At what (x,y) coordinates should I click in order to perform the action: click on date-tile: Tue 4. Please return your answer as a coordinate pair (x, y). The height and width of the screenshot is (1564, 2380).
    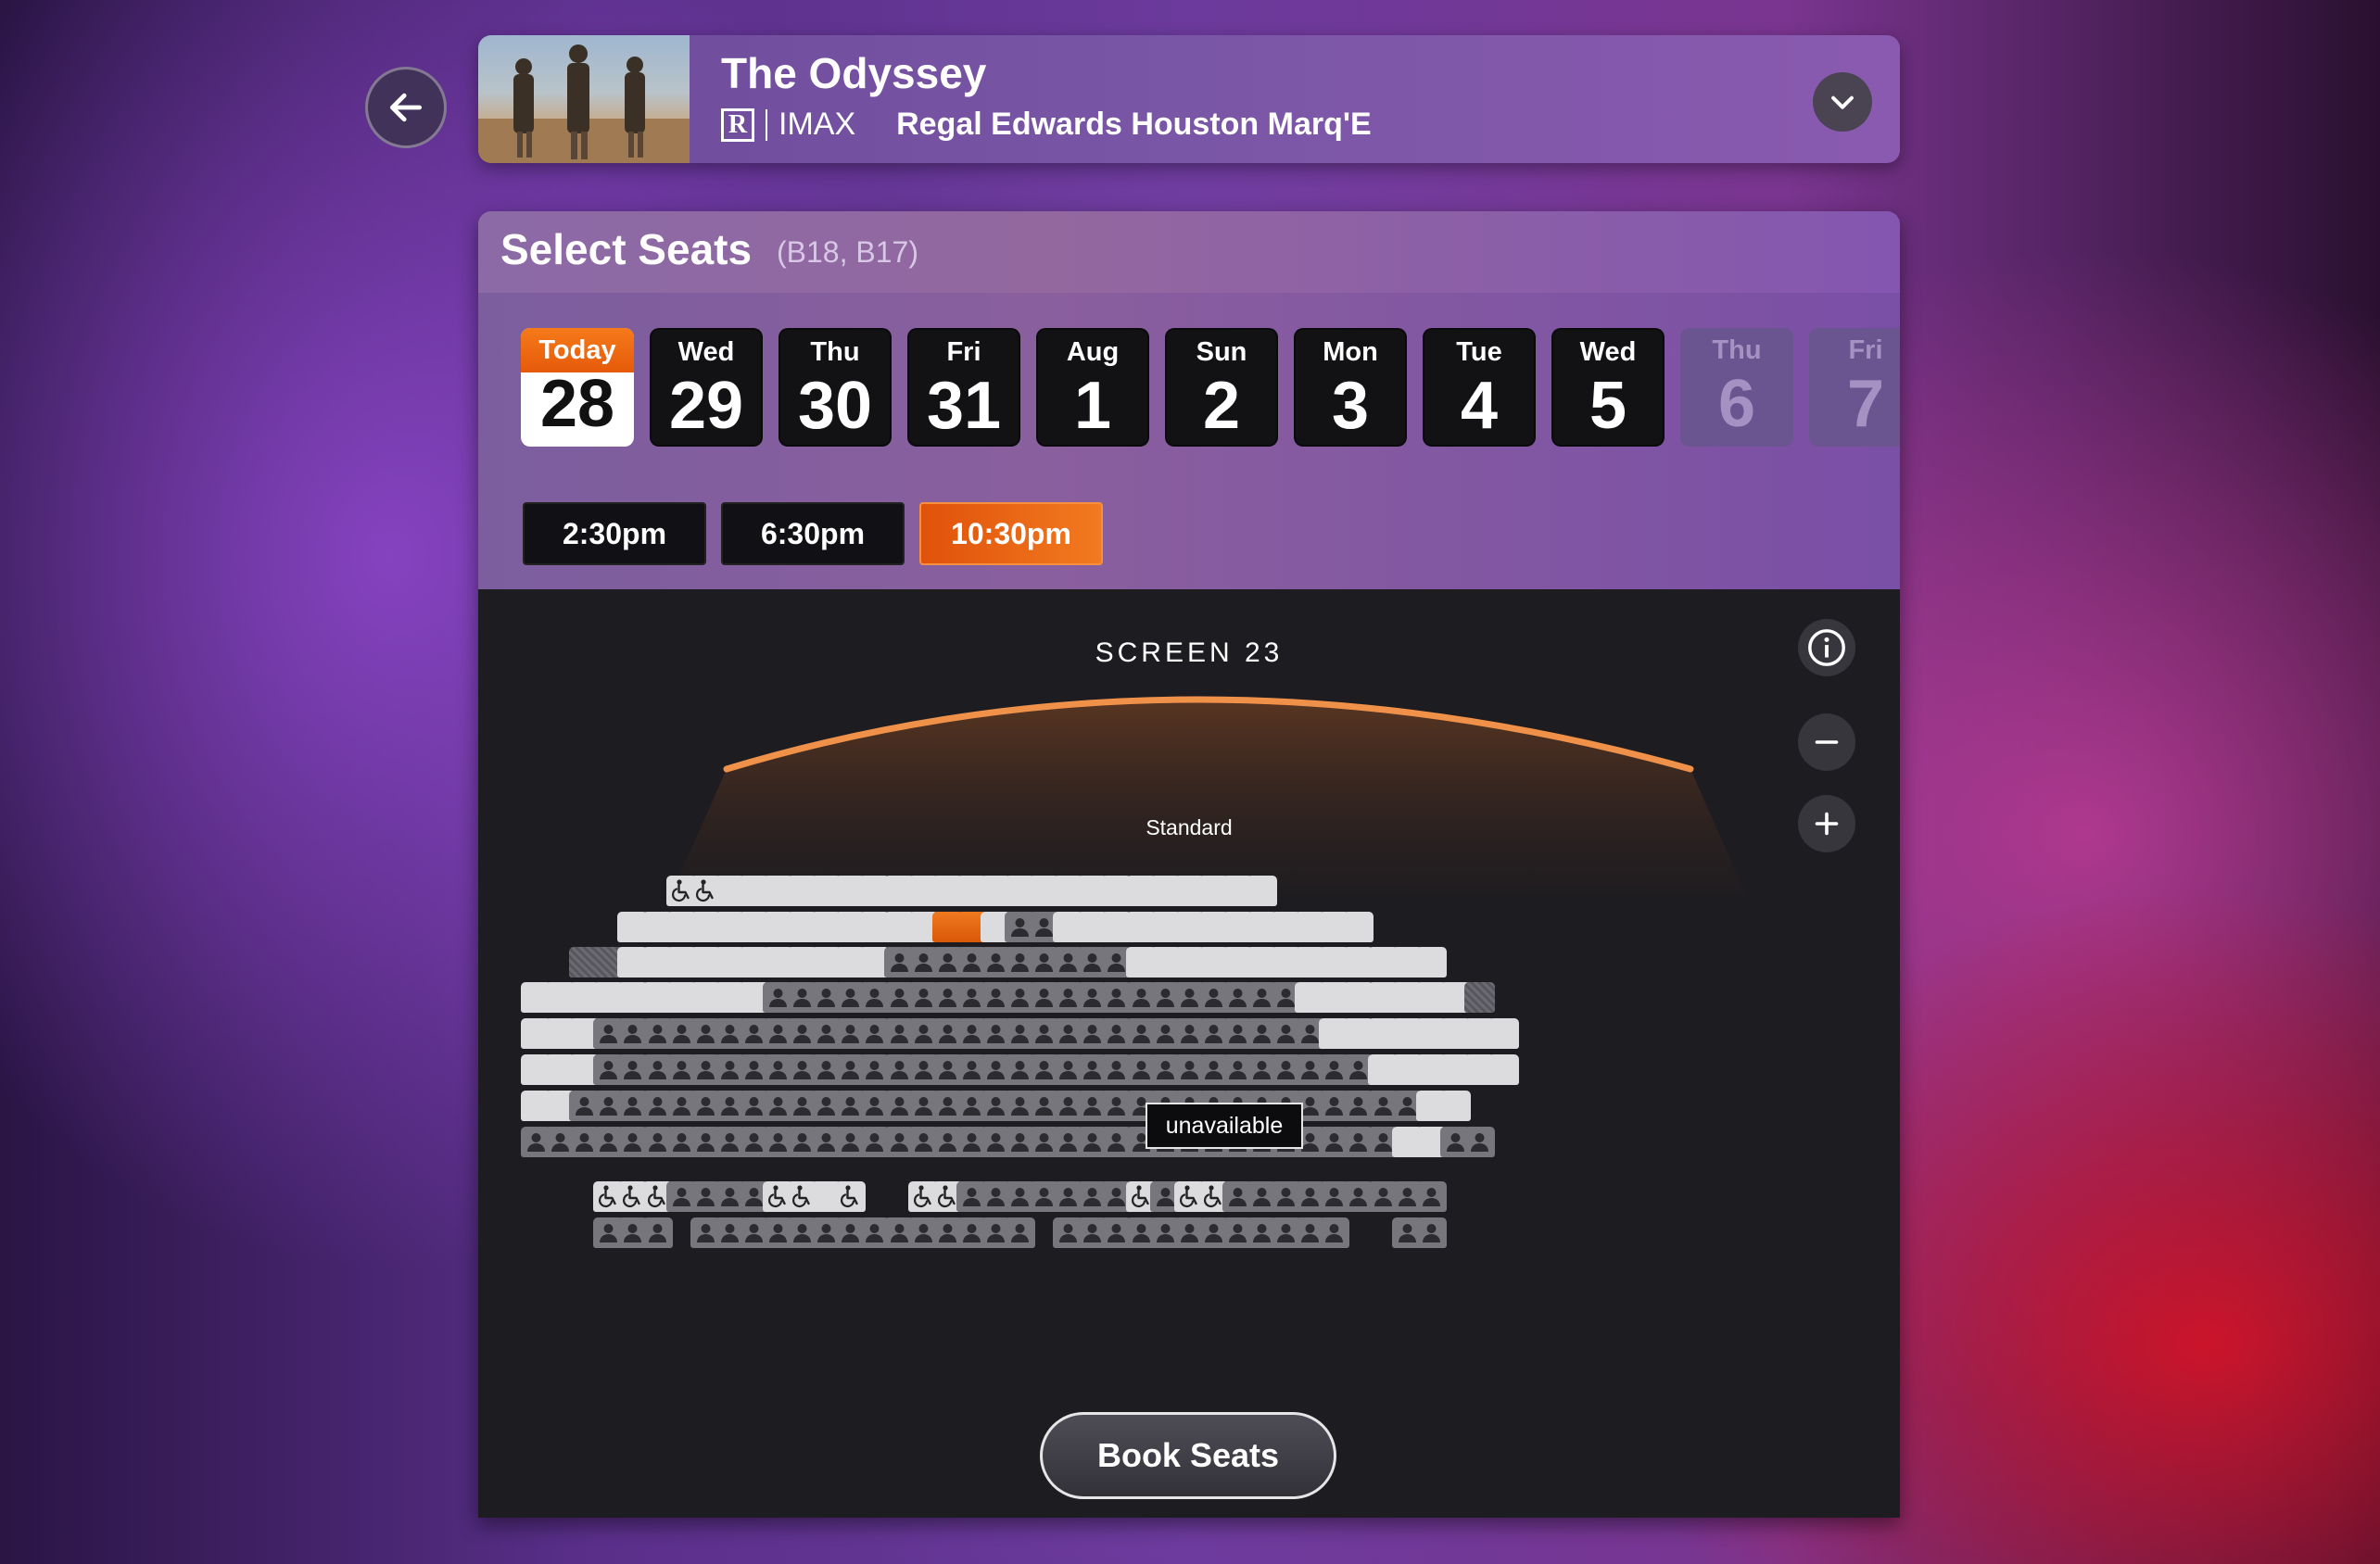
    Looking at the image, I should click on (1479, 387).